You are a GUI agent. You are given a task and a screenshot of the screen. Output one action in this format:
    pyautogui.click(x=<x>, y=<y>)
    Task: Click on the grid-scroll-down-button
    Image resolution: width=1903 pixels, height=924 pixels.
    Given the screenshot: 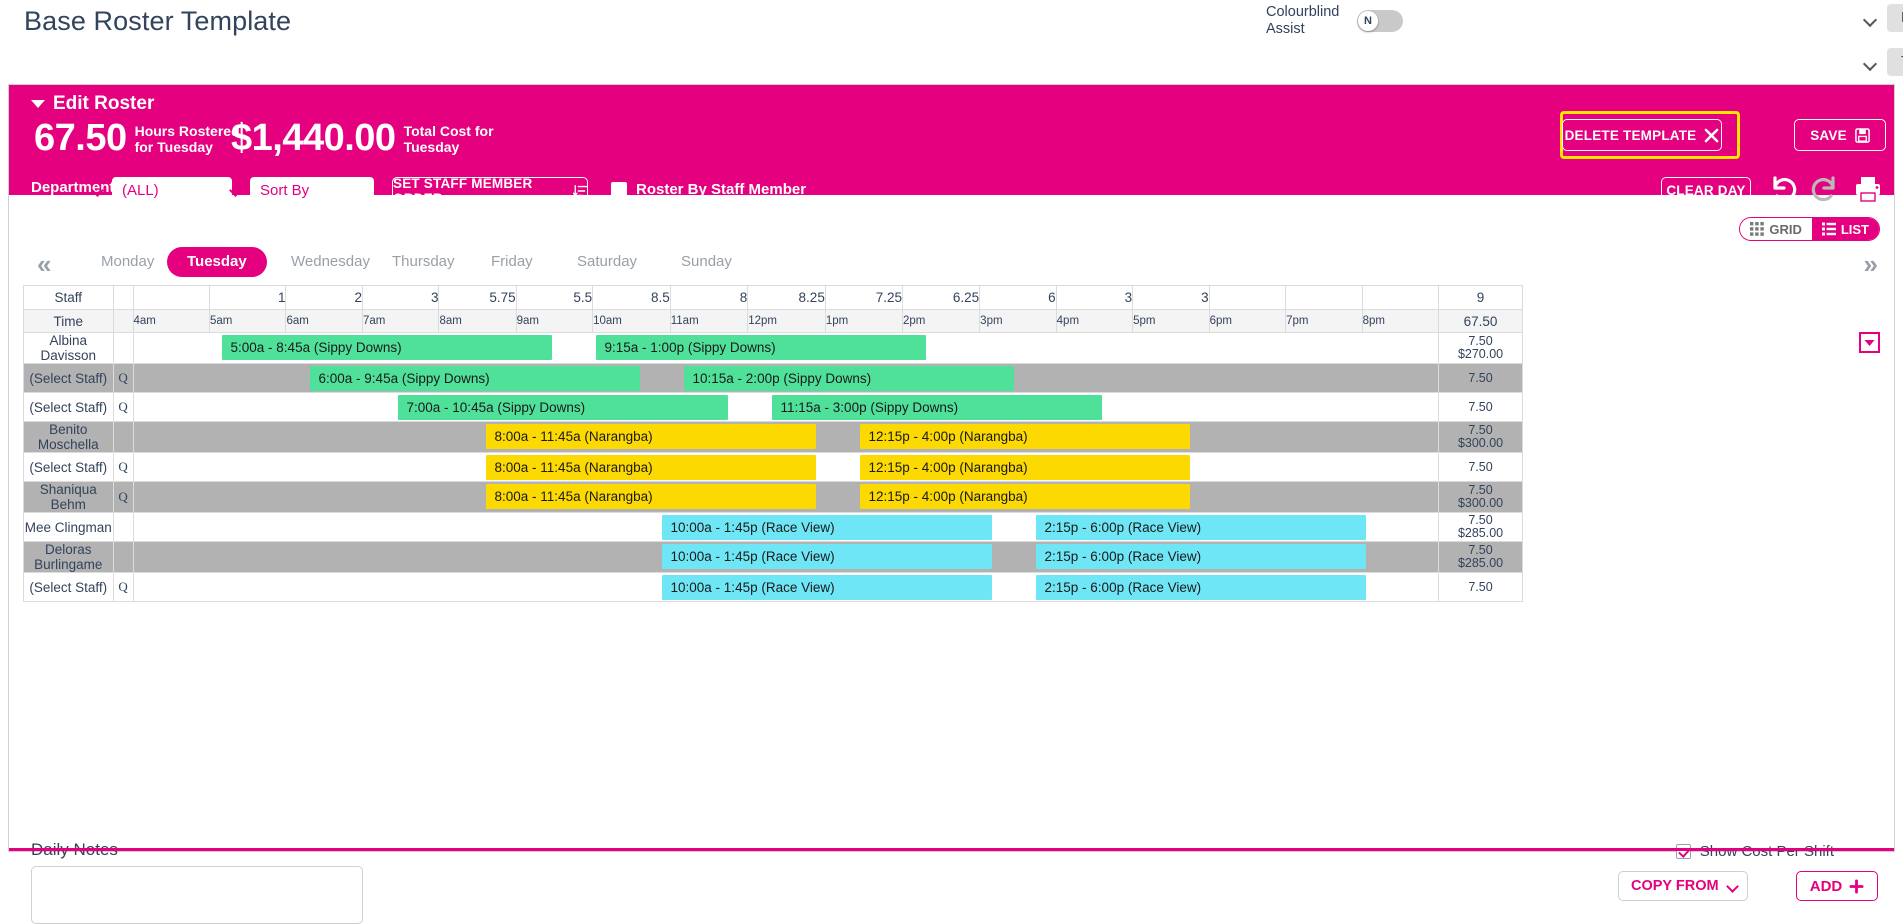 What is the action you would take?
    pyautogui.click(x=1869, y=342)
    